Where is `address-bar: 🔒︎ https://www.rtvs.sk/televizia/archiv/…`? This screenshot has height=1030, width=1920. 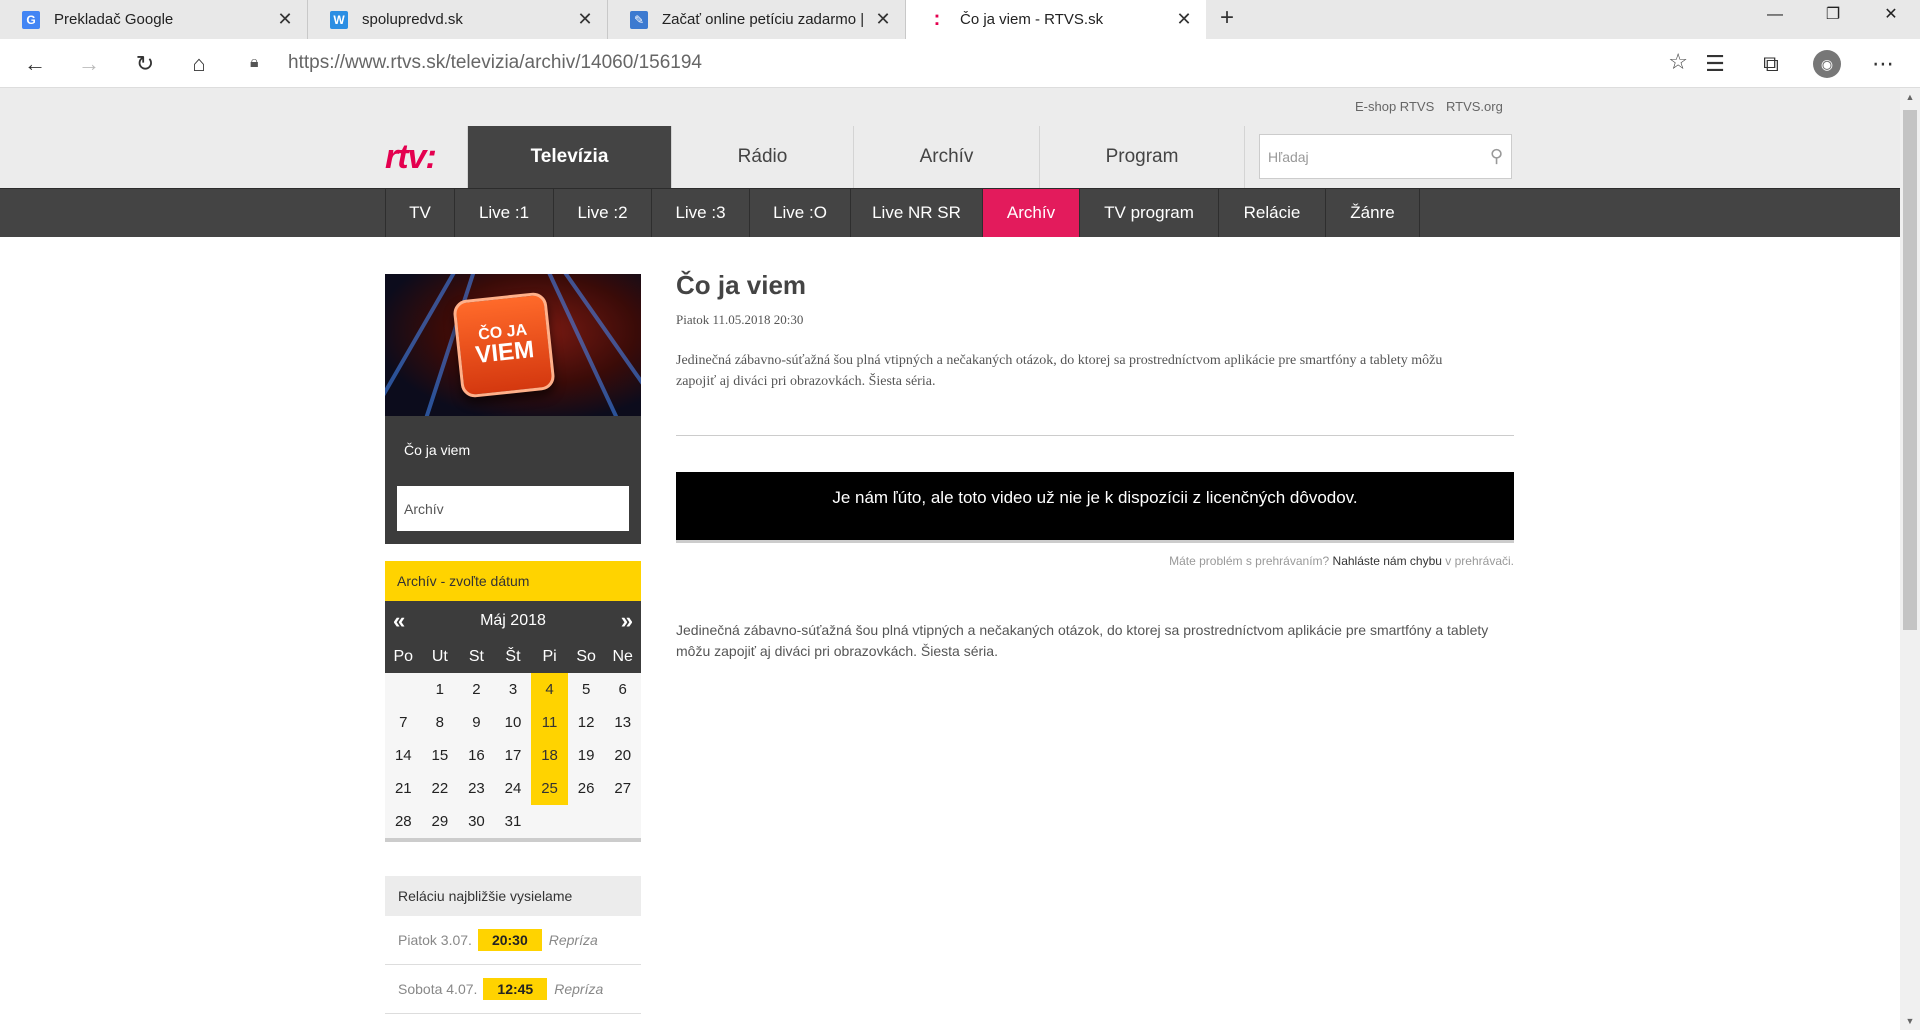 address-bar: 🔒︎ https://www.rtvs.sk/televizia/archiv/… is located at coordinates (966, 63).